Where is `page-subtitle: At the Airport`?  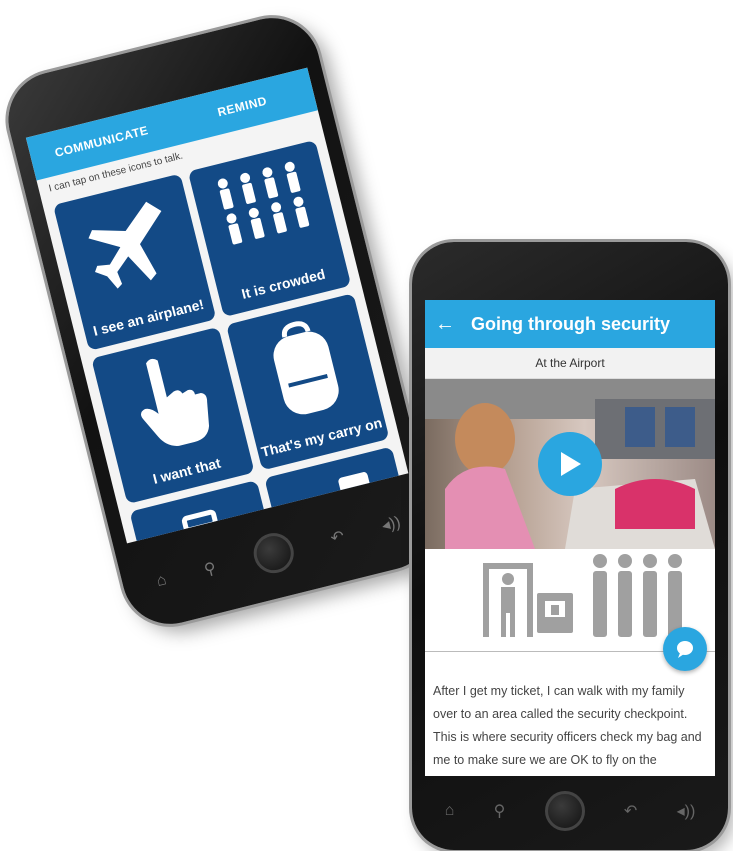 page-subtitle: At the Airport is located at coordinates (570, 363).